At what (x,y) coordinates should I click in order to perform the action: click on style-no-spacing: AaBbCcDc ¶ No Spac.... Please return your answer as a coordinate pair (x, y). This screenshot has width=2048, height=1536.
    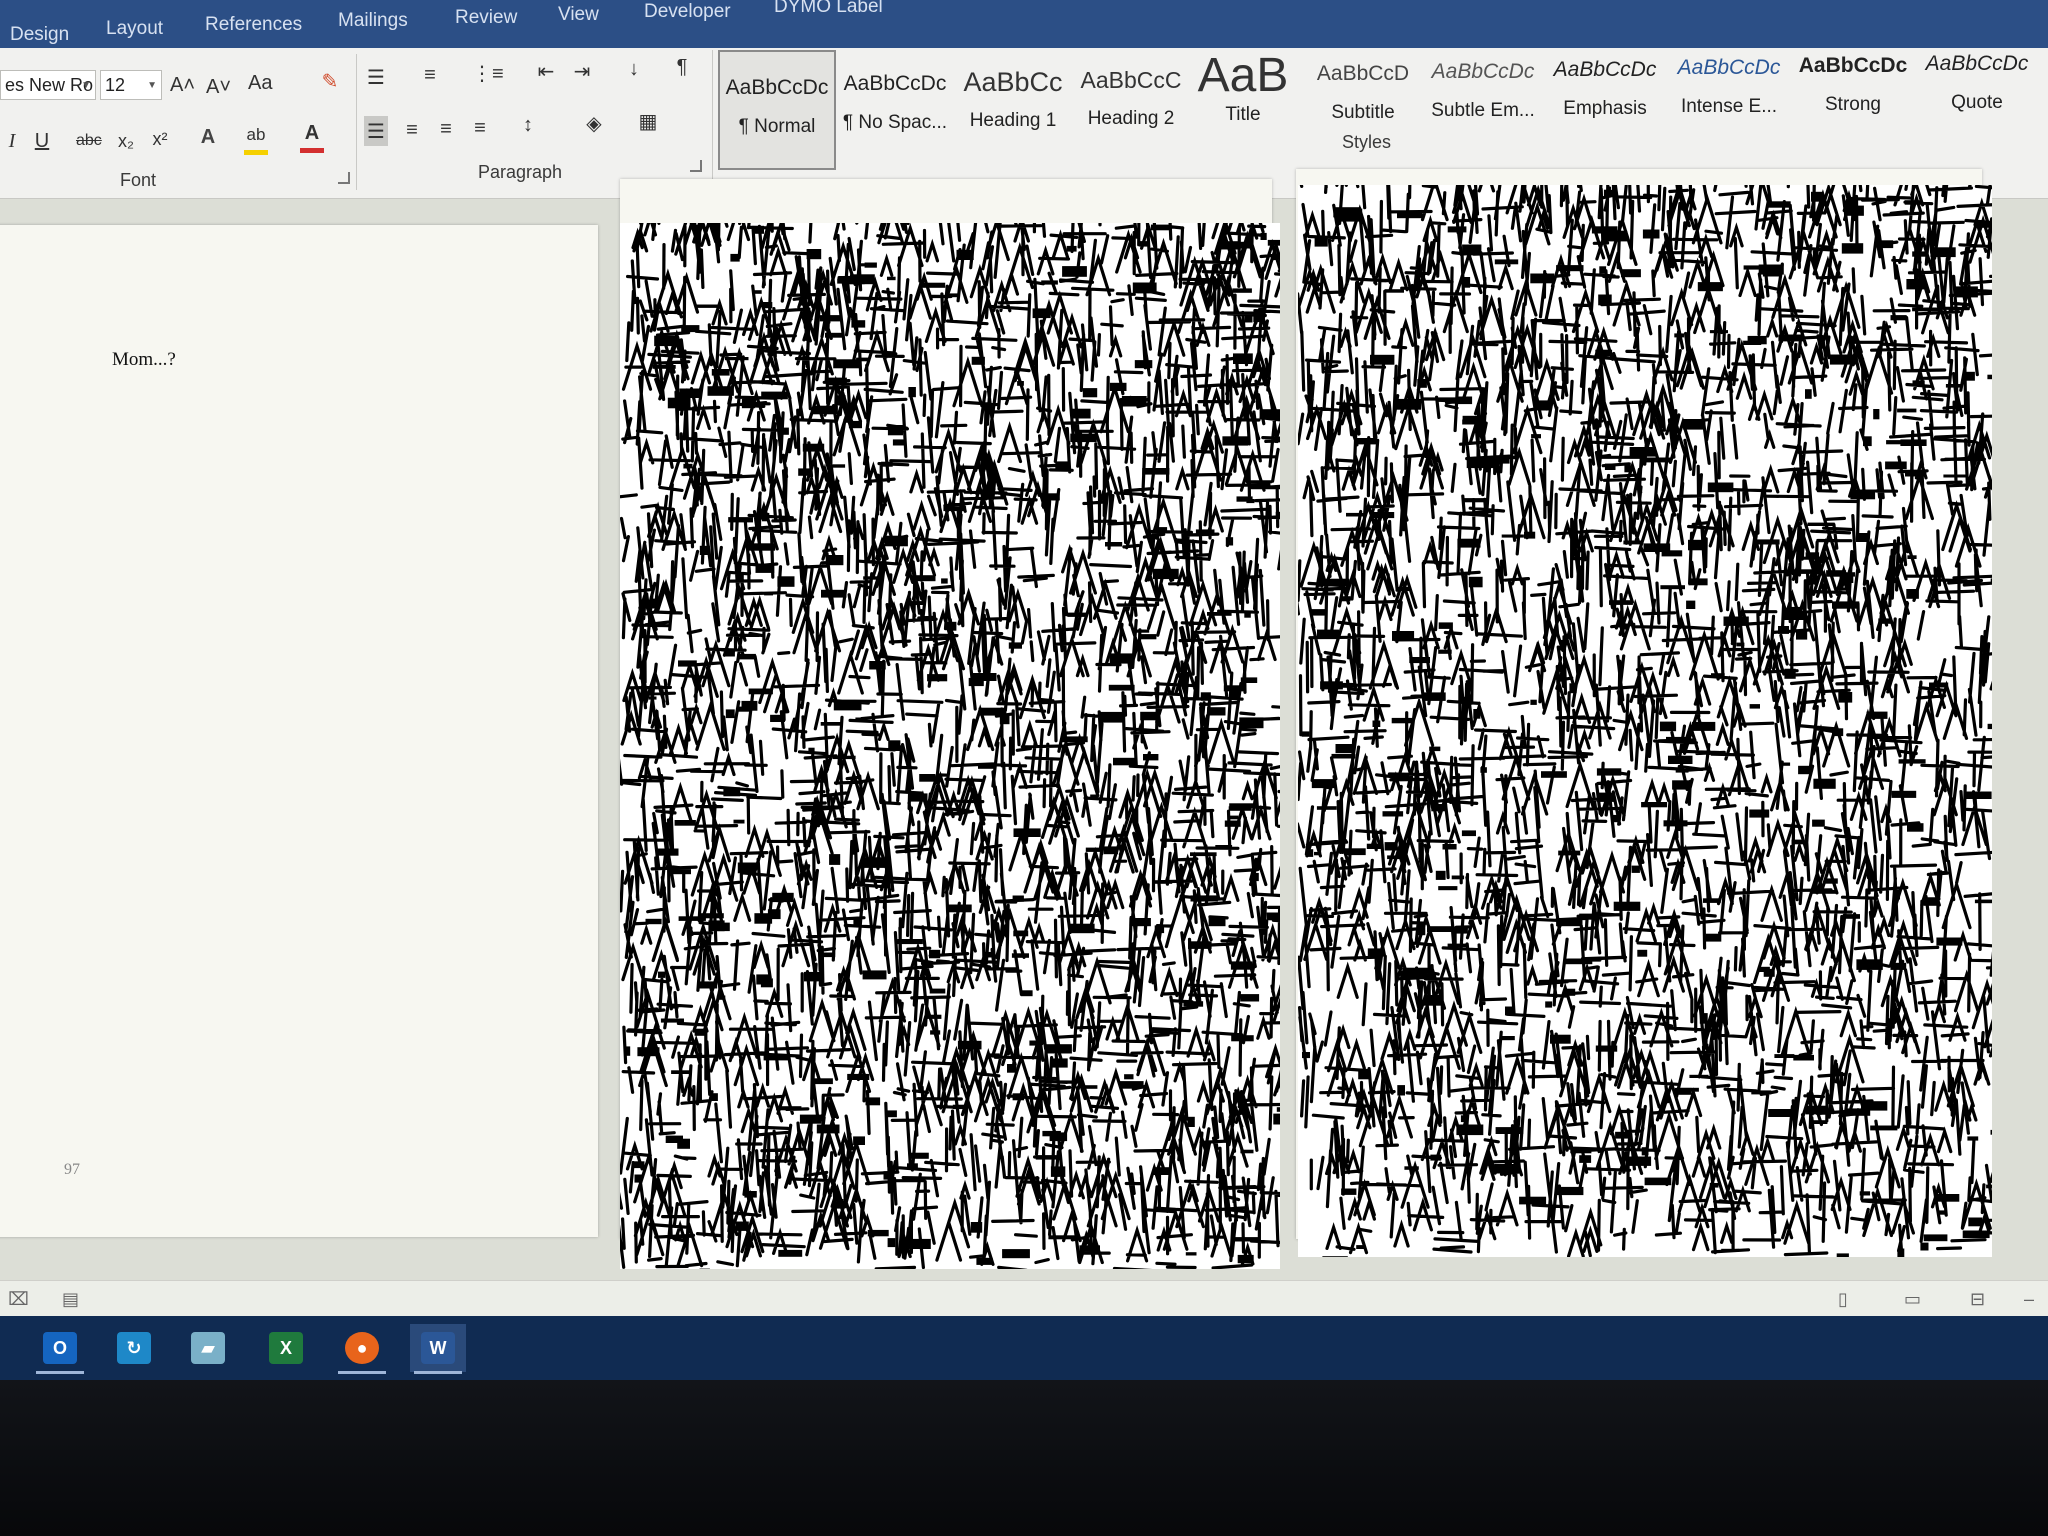
    Looking at the image, I should click on (895, 108).